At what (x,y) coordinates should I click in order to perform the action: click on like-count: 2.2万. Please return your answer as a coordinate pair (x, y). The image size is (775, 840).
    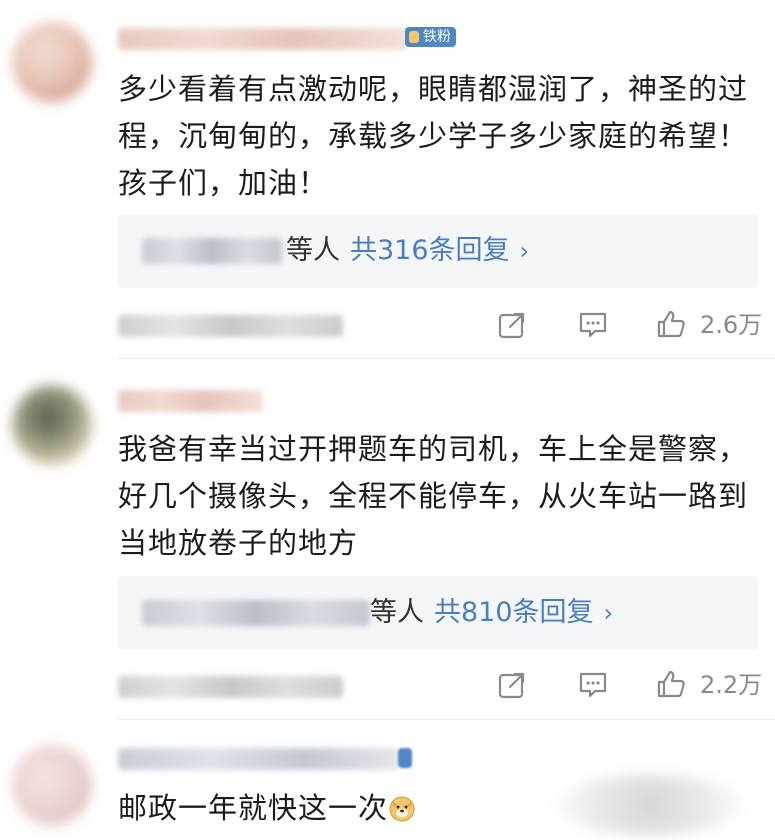
    Looking at the image, I should click on (731, 685).